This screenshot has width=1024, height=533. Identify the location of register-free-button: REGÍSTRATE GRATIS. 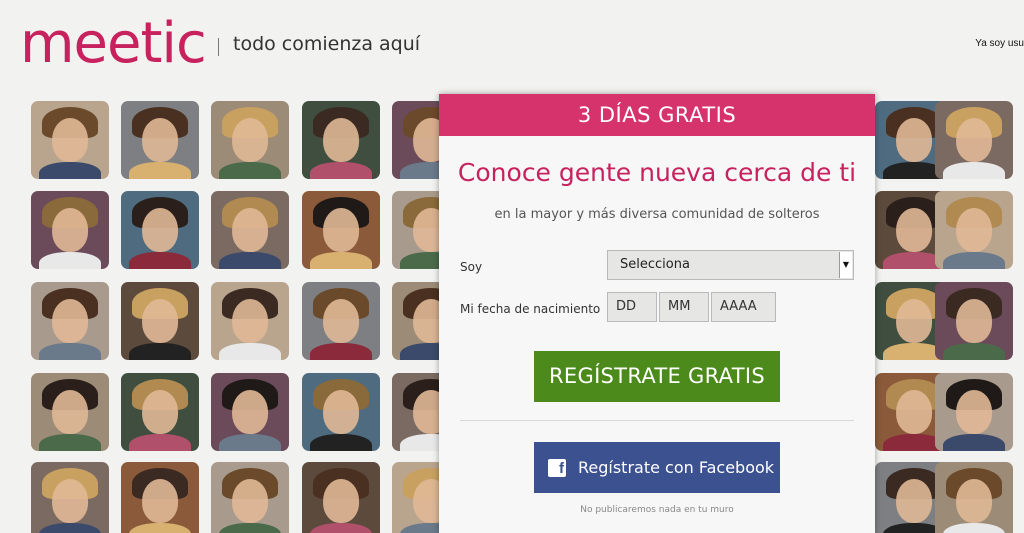
(657, 376).